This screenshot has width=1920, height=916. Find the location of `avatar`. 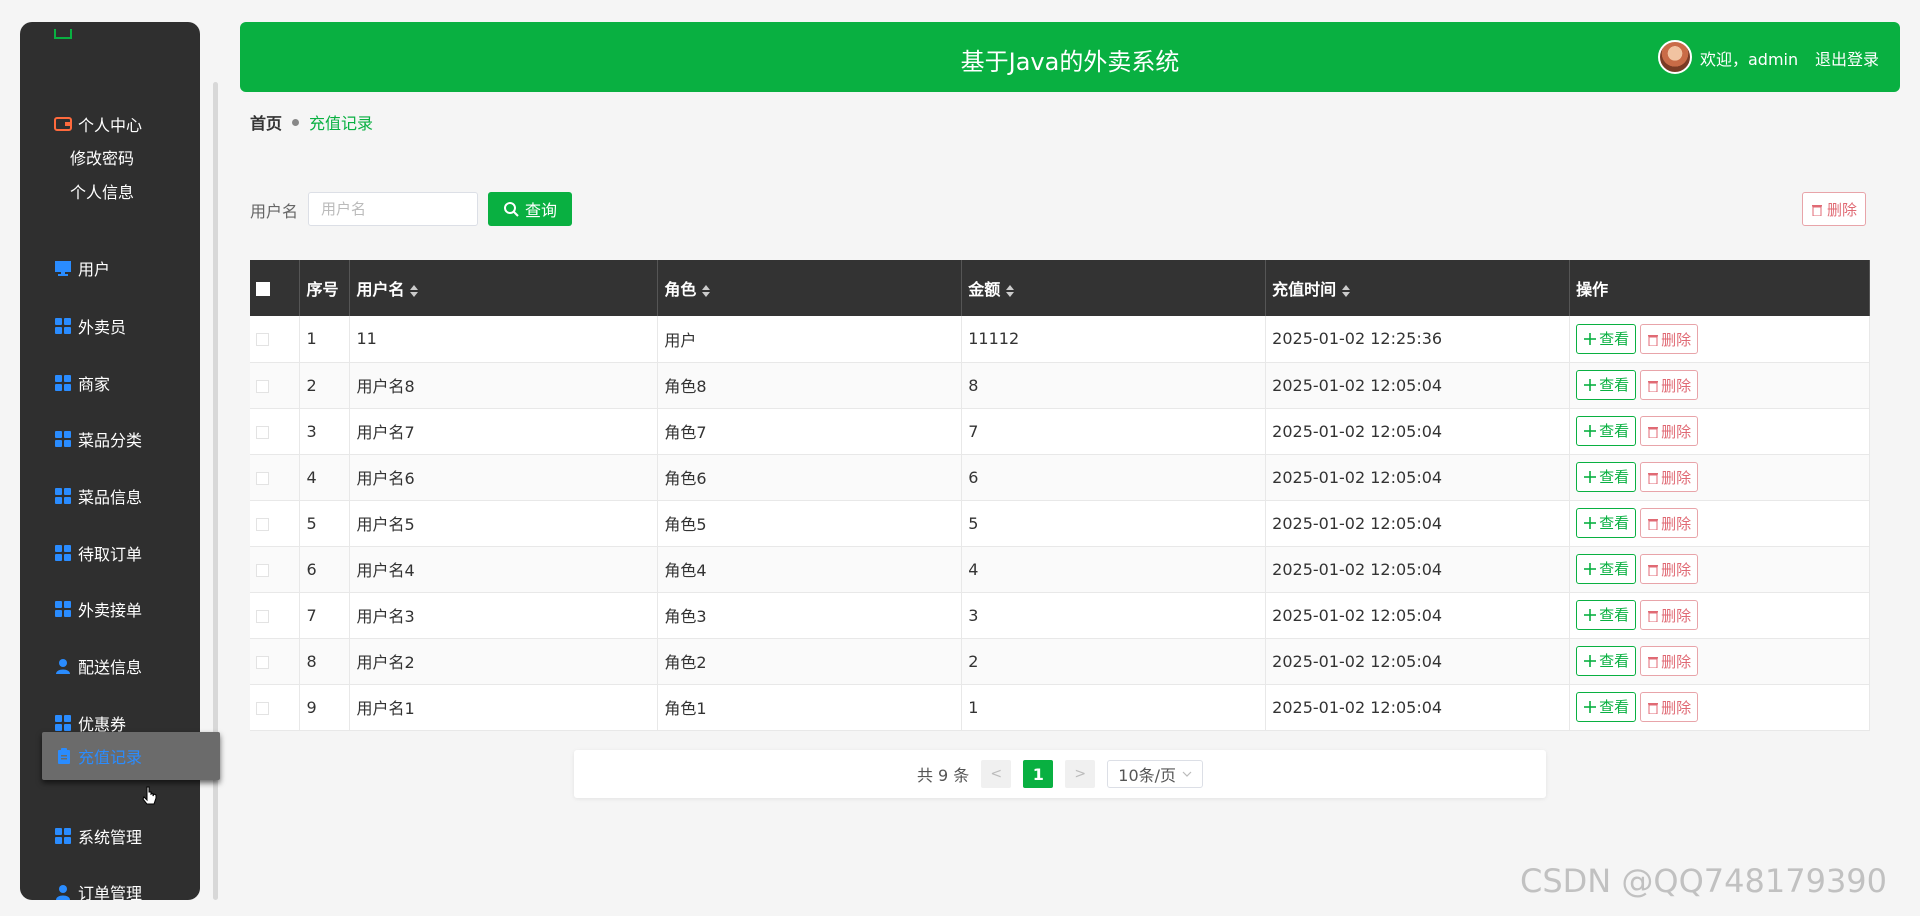

avatar is located at coordinates (1675, 57).